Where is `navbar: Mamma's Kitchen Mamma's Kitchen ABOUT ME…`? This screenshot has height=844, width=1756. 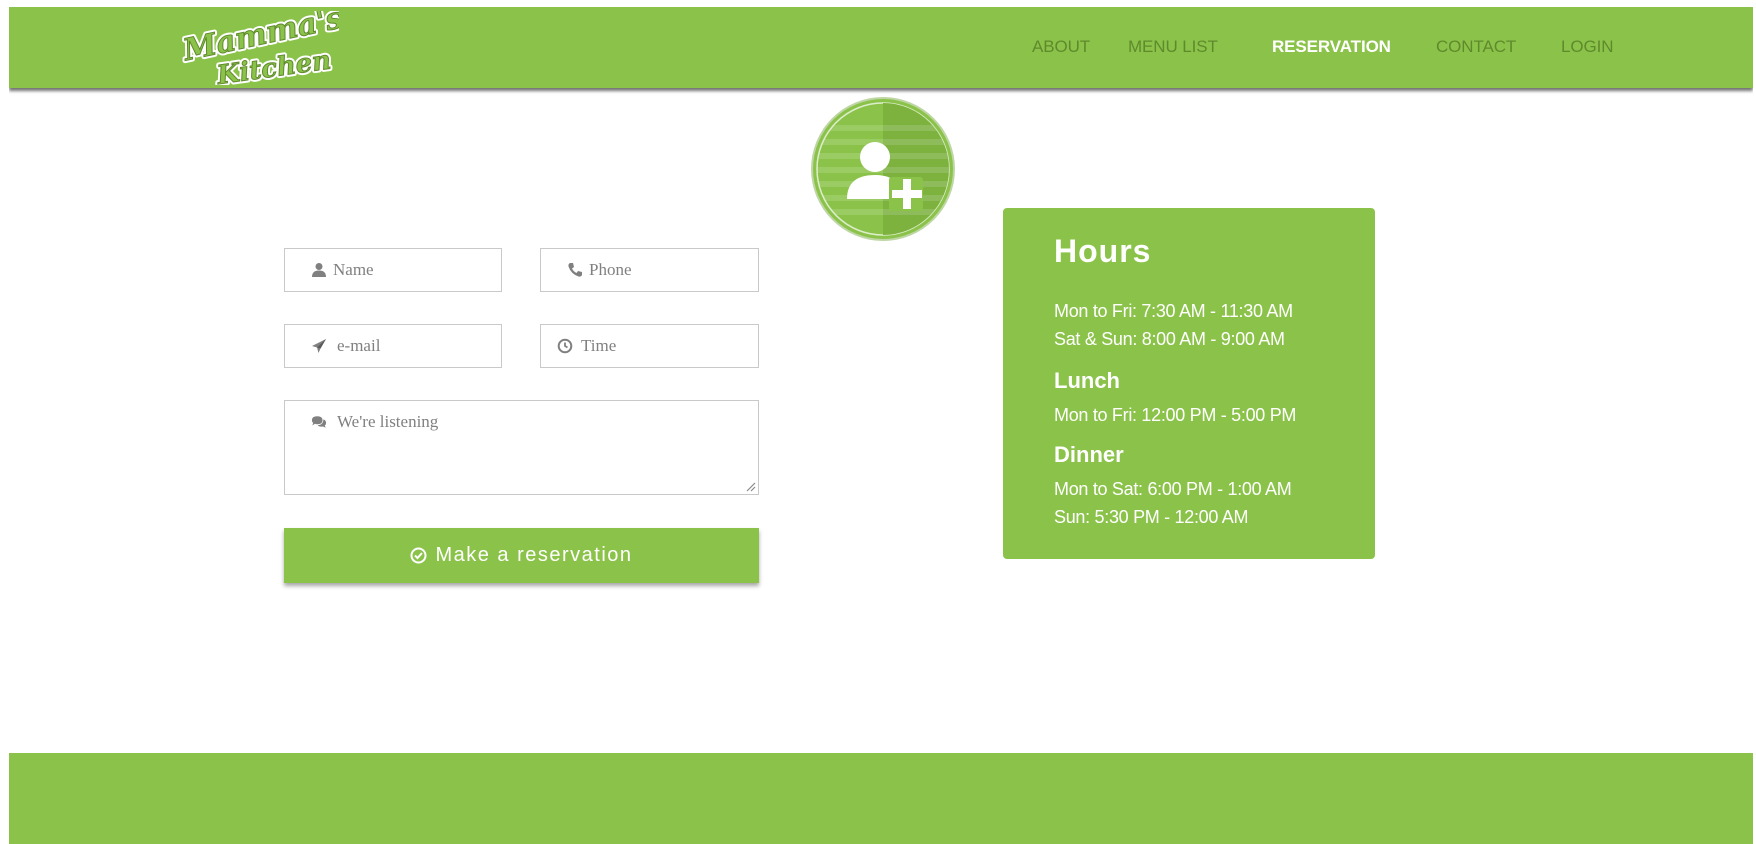 navbar: Mamma's Kitchen Mamma's Kitchen ABOUT ME… is located at coordinates (881, 47).